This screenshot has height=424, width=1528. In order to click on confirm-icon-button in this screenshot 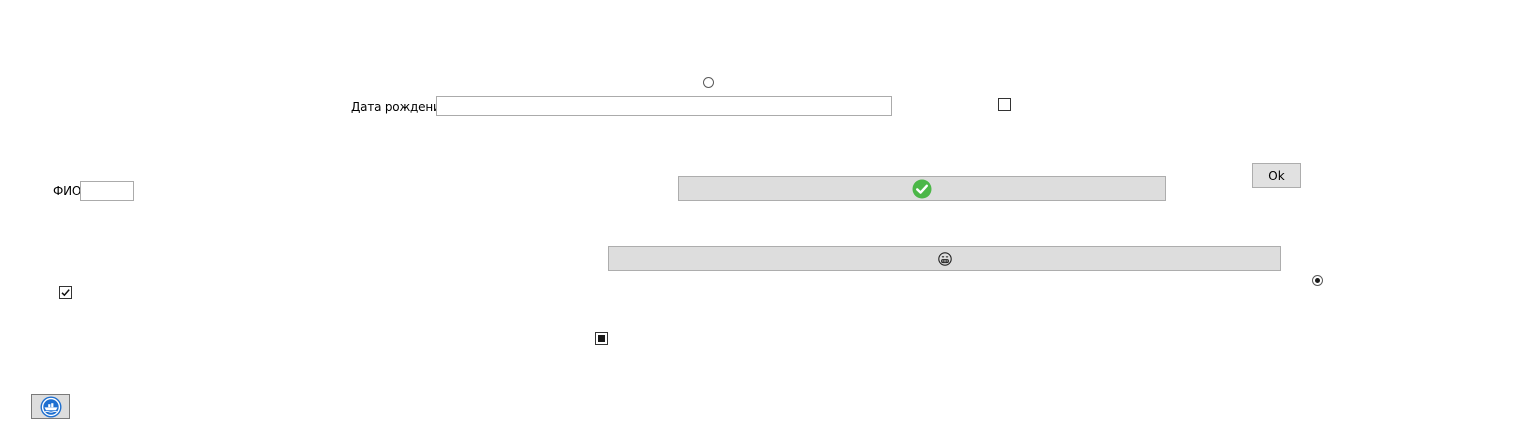, I will do `click(922, 188)`.